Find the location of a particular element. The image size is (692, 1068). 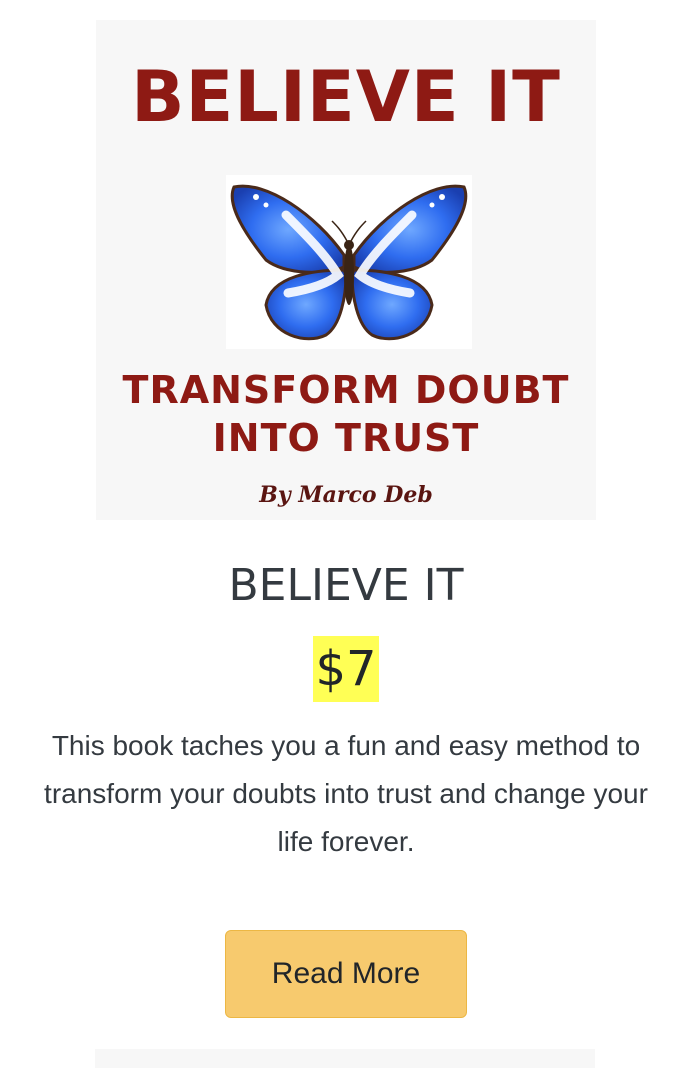

product-title: BELIEVE IT is located at coordinates (345, 586).